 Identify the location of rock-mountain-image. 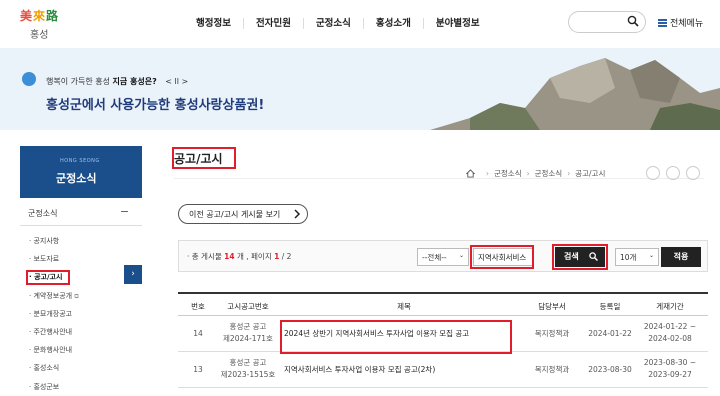
(575, 94).